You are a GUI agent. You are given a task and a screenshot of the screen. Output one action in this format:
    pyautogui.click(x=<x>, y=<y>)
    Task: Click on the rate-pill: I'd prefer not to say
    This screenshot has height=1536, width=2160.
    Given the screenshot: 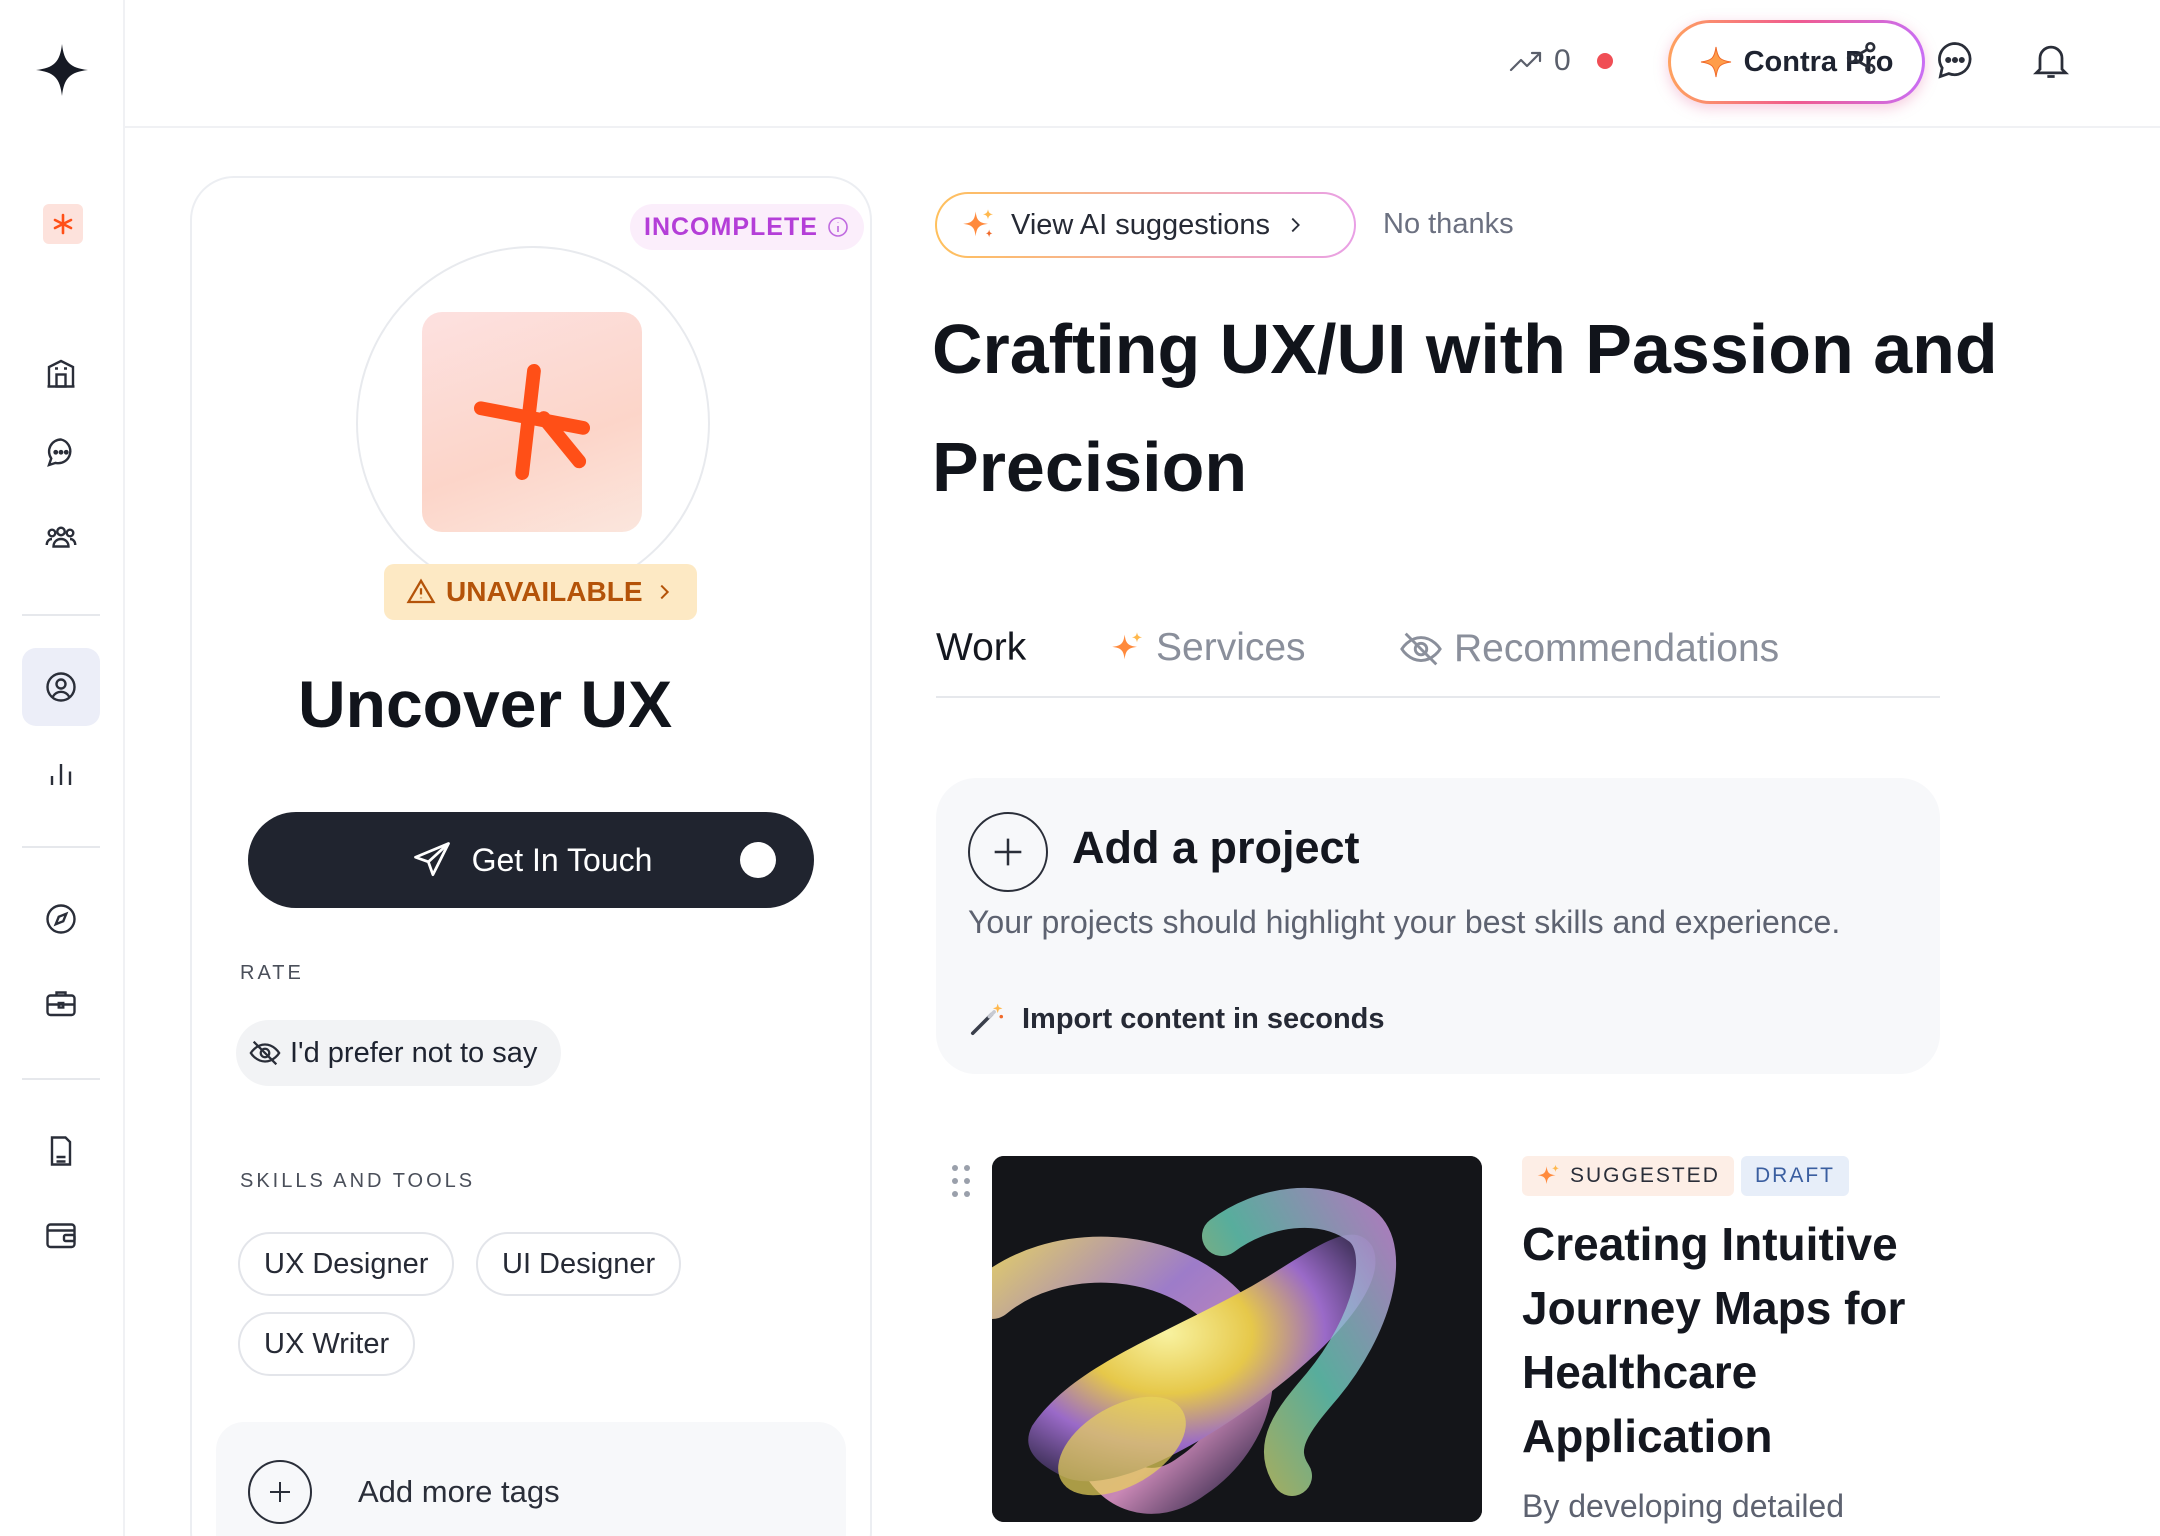 What is the action you would take?
    pyautogui.click(x=399, y=1053)
    